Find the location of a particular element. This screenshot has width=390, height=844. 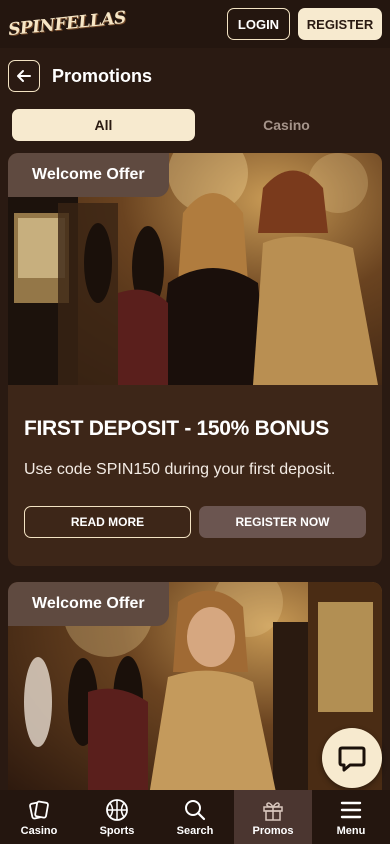

tab-casino: Casino is located at coordinates (286, 125).